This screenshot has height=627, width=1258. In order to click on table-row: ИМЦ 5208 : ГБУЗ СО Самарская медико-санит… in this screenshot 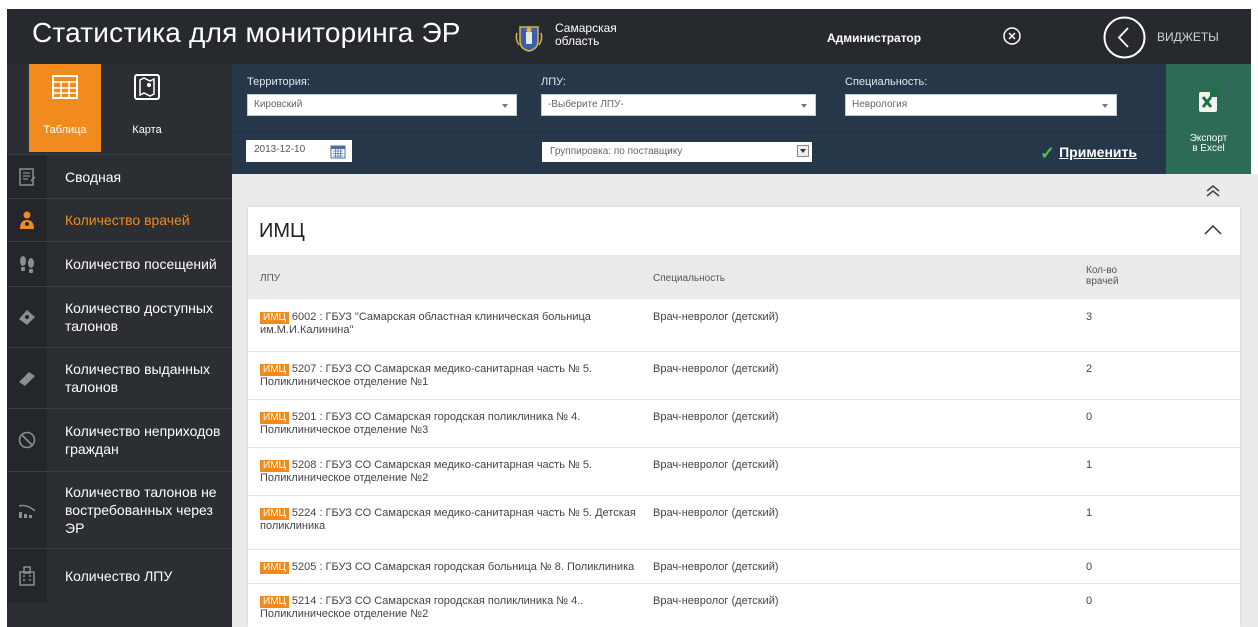, I will do `click(744, 471)`.